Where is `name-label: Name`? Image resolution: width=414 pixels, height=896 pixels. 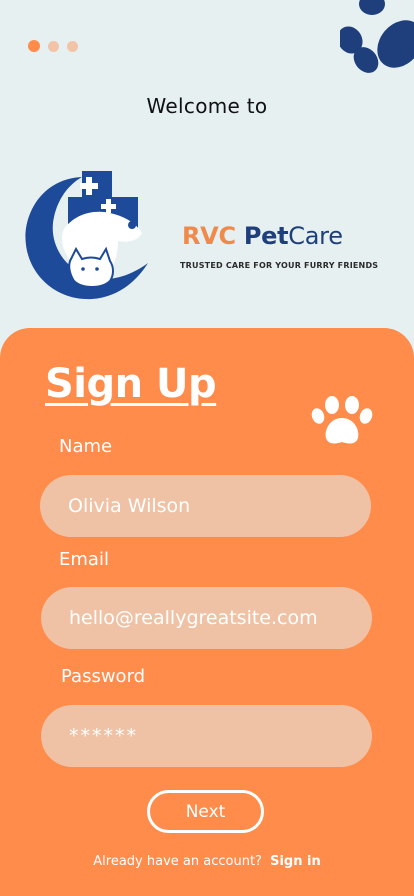
name-label: Name is located at coordinates (86, 446).